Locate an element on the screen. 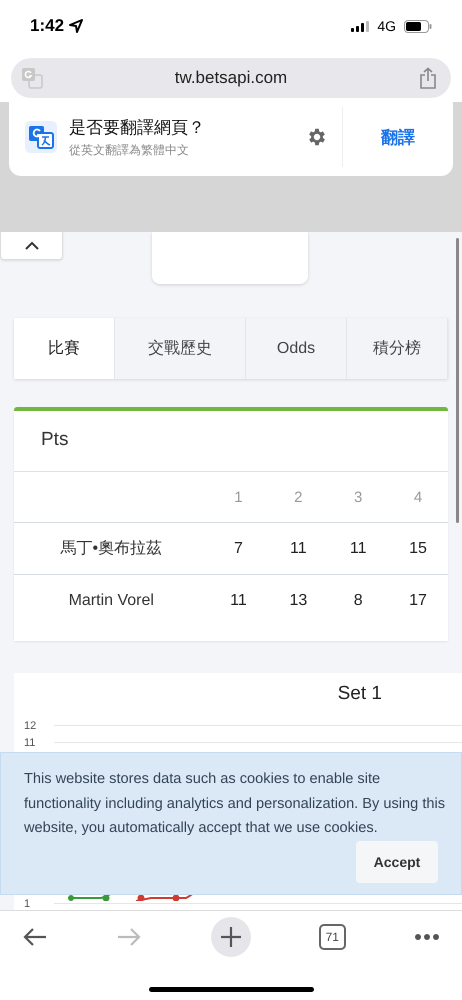  translate-icon is located at coordinates (41, 137).